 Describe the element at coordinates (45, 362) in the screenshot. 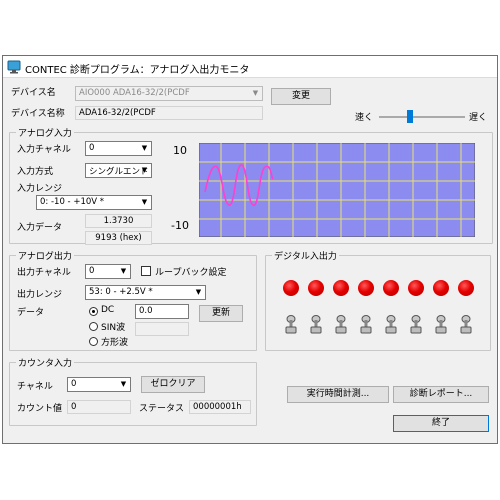

I see `counter-title: カウンタ入力` at that location.